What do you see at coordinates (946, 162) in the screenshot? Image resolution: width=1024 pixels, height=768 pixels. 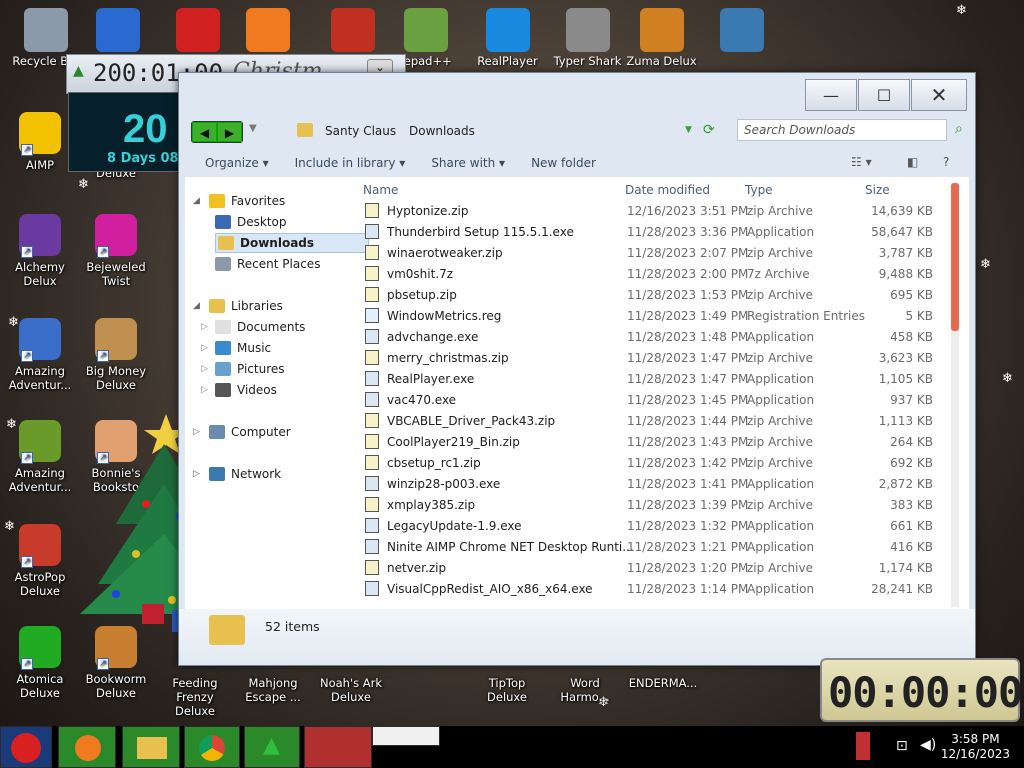 I see `help-icon: ?` at bounding box center [946, 162].